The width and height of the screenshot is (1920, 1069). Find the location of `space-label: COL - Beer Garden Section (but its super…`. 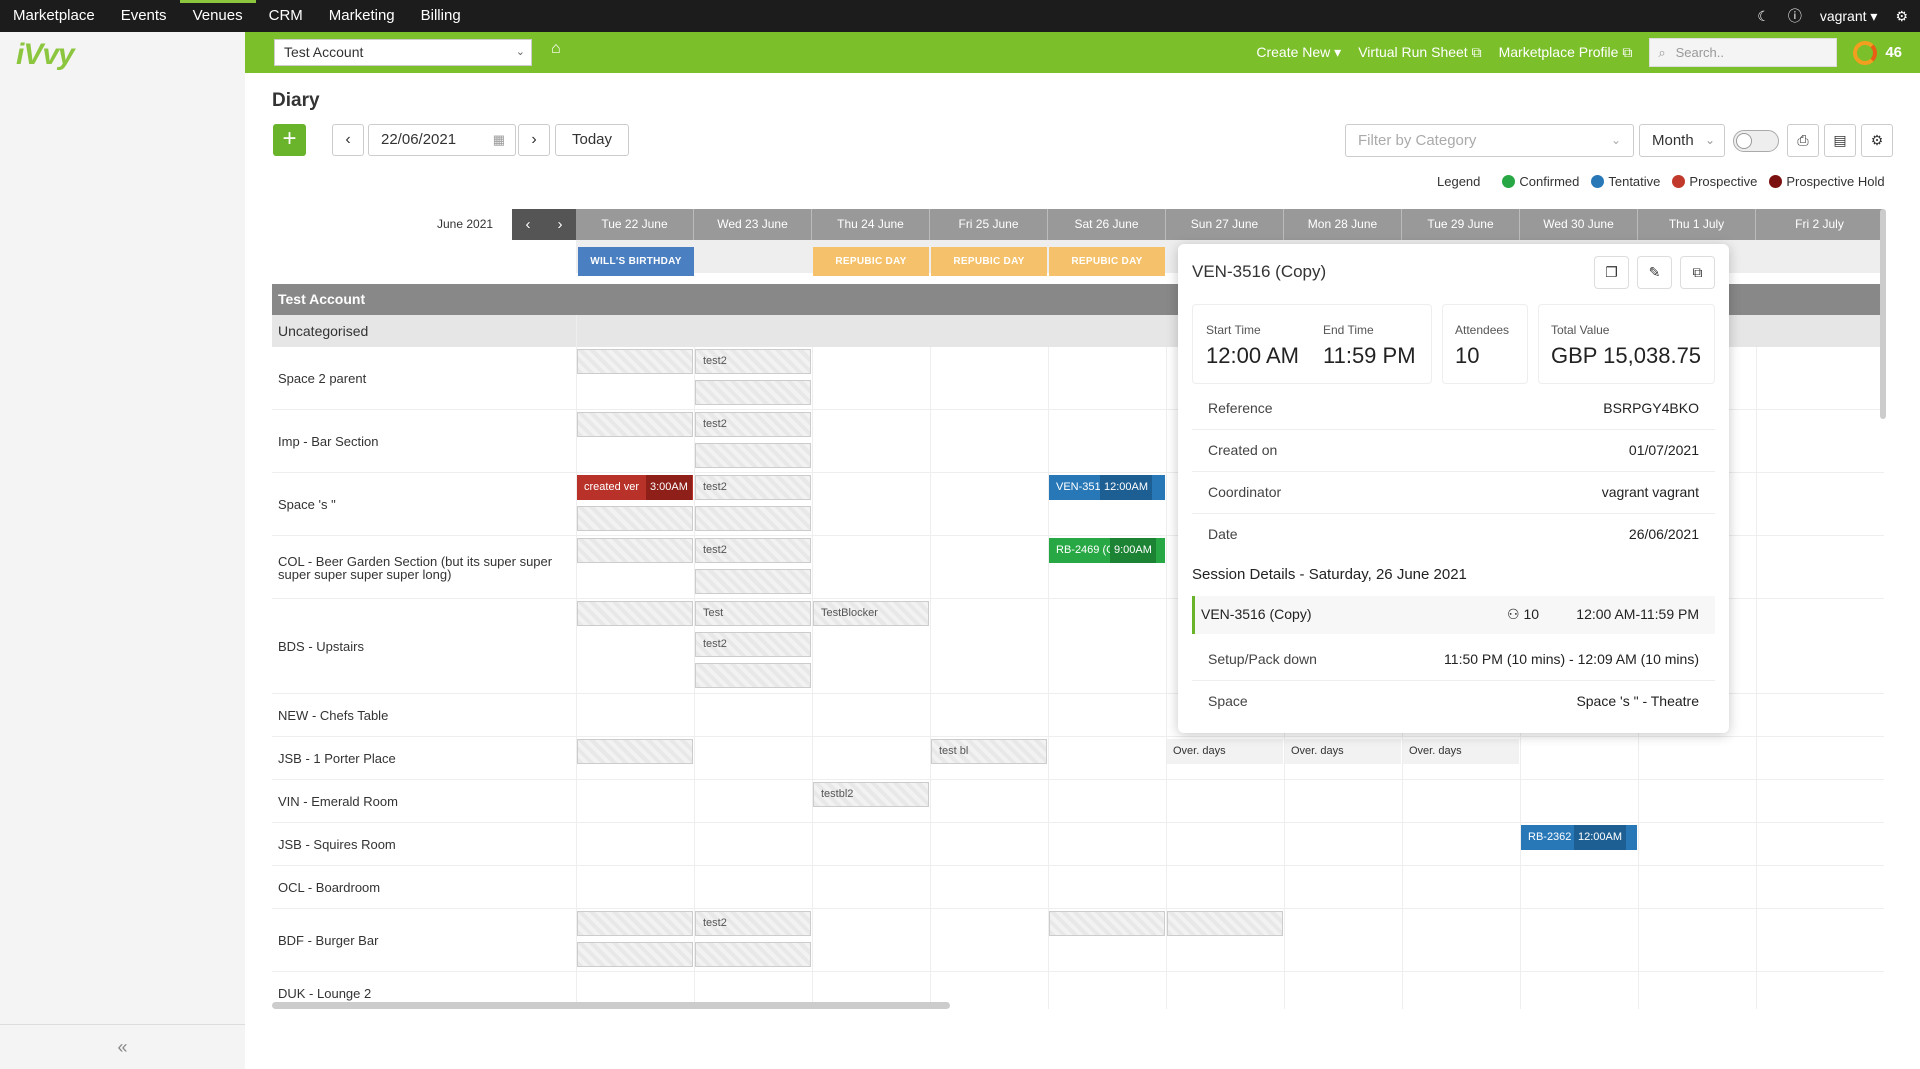

space-label: COL - Beer Garden Section (but its super… is located at coordinates (423, 568).